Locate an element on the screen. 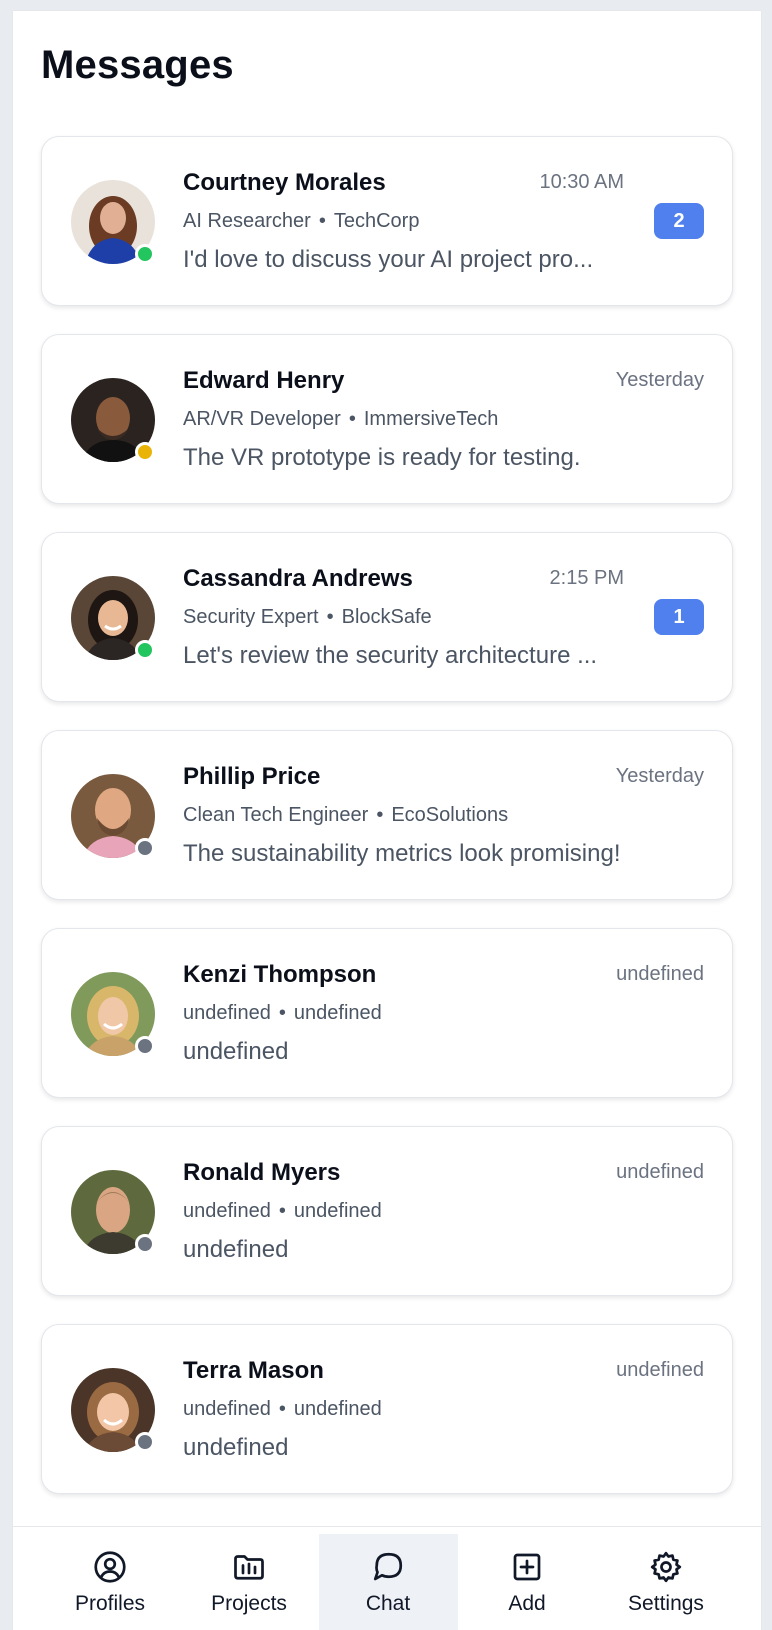 The height and width of the screenshot is (1630, 772). contact-name: Courtney Morales is located at coordinates (284, 182).